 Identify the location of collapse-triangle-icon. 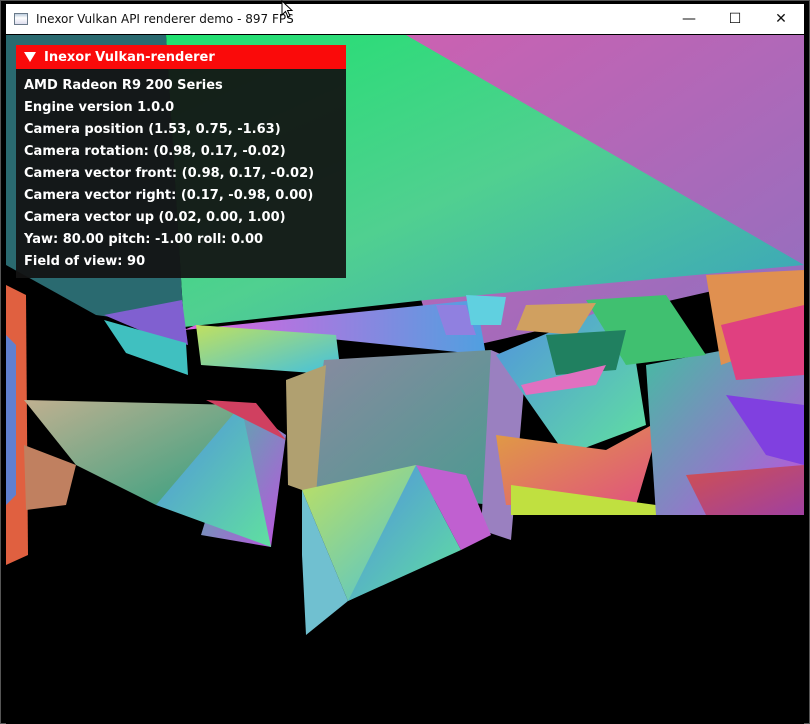
(30, 57).